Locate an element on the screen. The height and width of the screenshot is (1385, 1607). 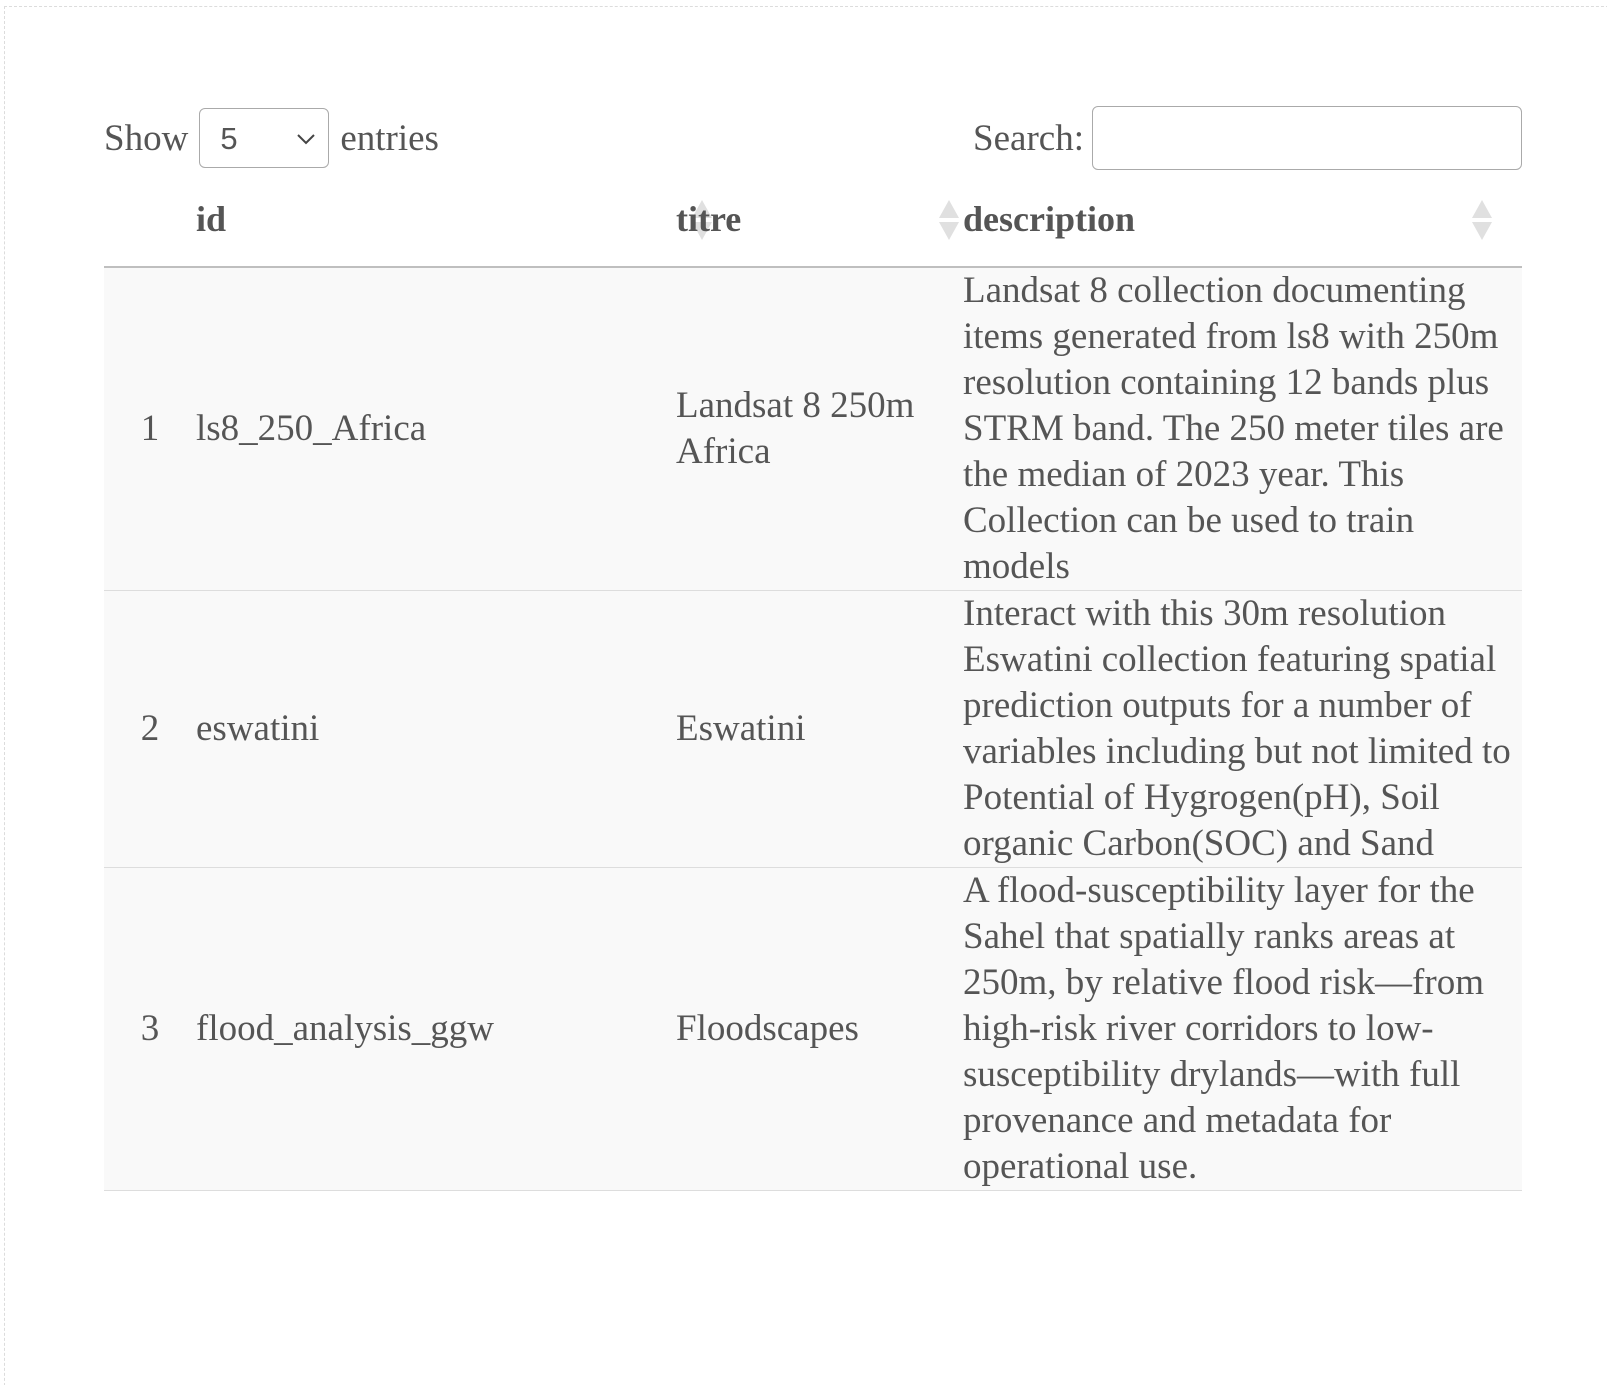
table-header-row: id titre description is located at coordinates (813, 223).